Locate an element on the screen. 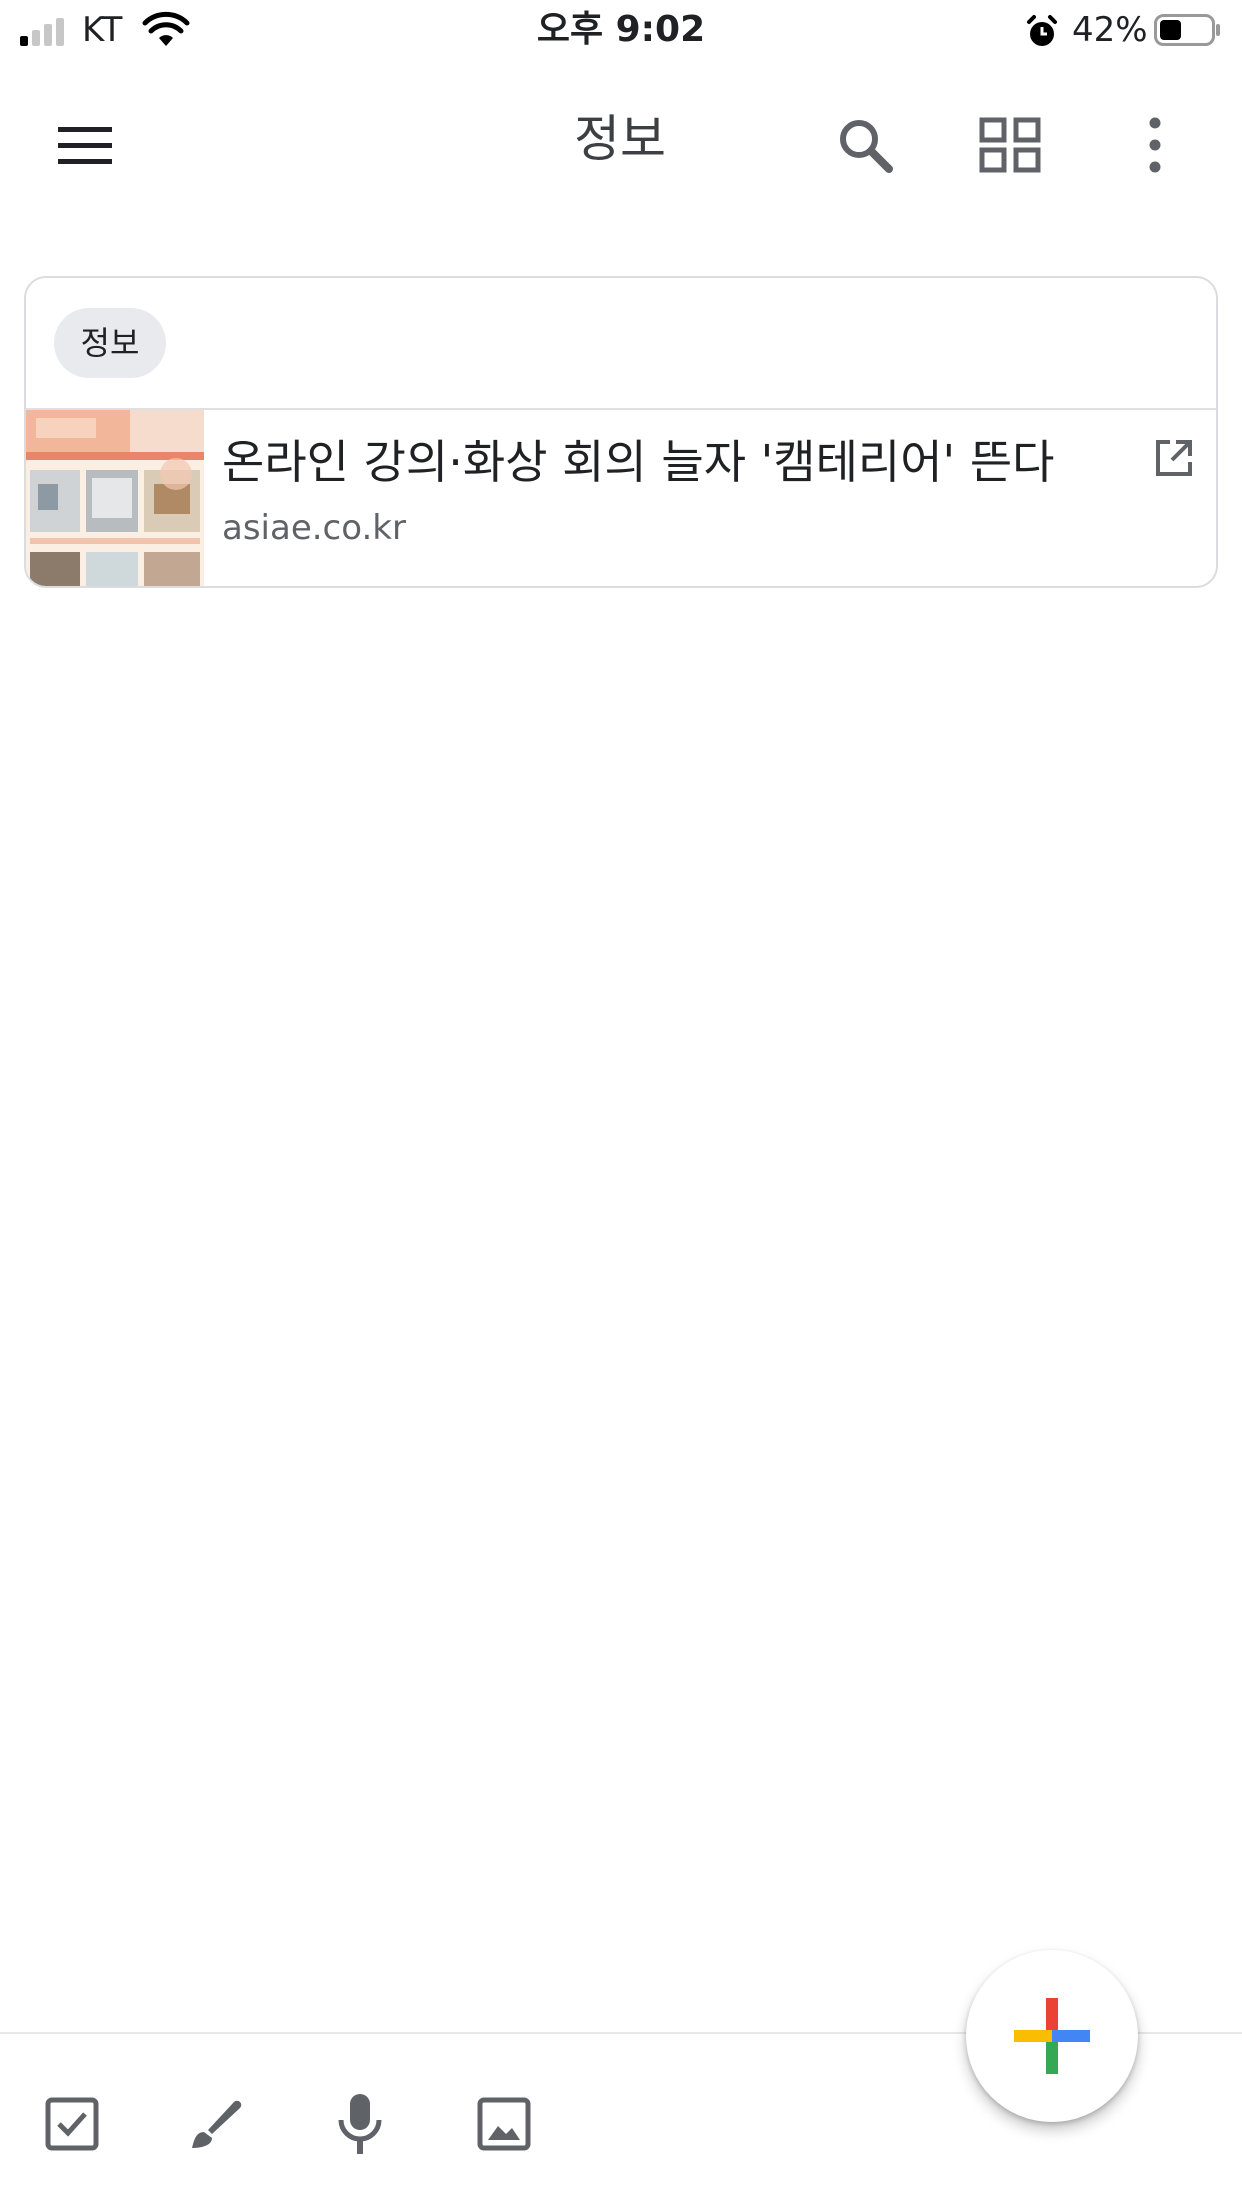 The width and height of the screenshot is (1242, 2208). image-icon is located at coordinates (504, 2124).